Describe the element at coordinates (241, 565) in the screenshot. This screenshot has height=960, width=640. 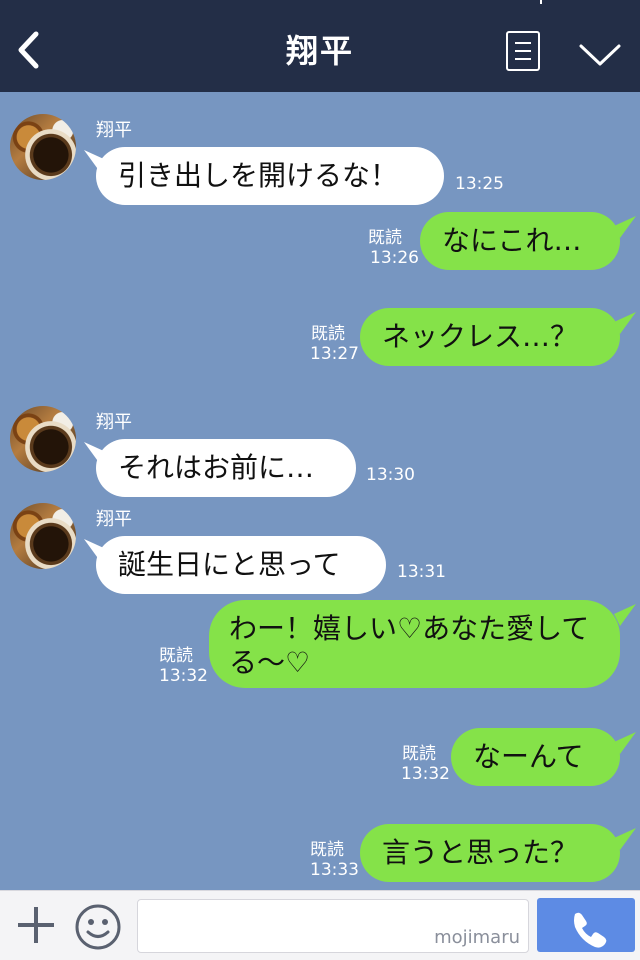
I see `message-bubble: 誕生日にと思って` at that location.